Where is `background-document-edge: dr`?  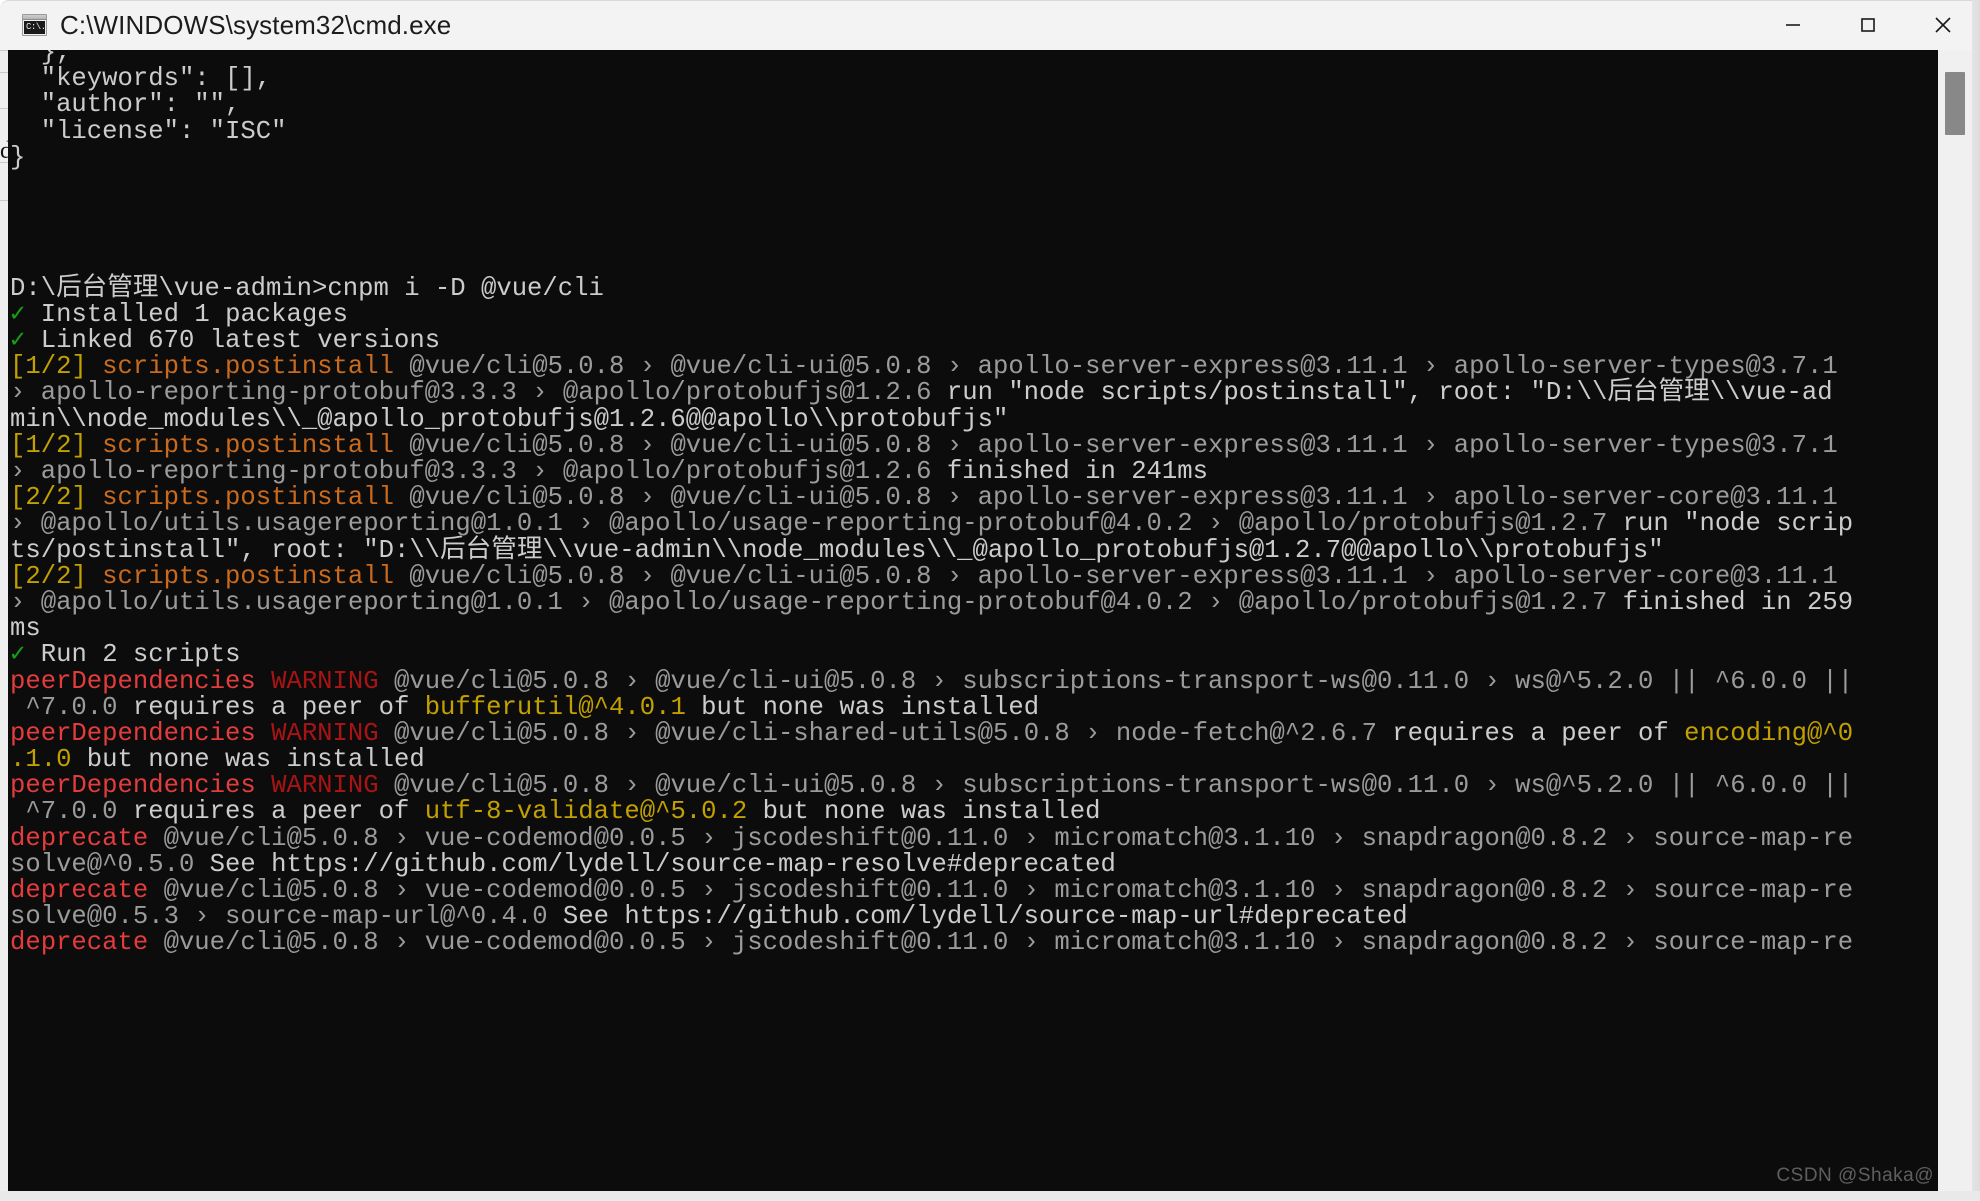
background-document-edge: dr is located at coordinates (4, 620).